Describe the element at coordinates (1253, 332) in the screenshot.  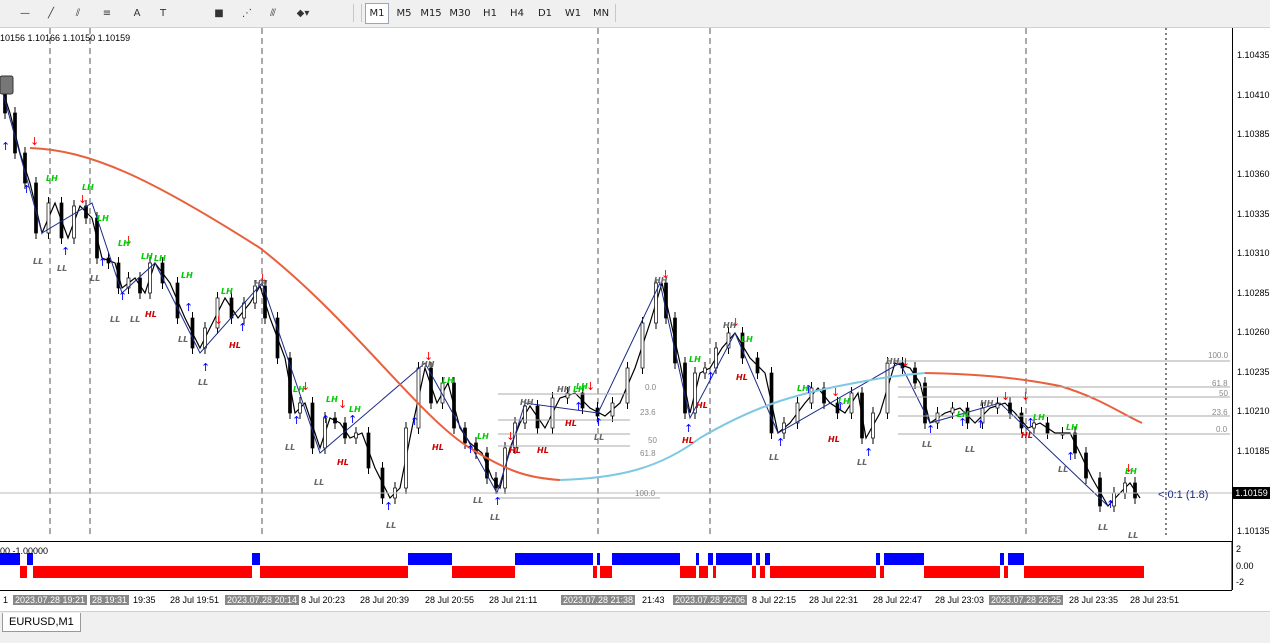
I see `price-axis-label: 1.10260` at that location.